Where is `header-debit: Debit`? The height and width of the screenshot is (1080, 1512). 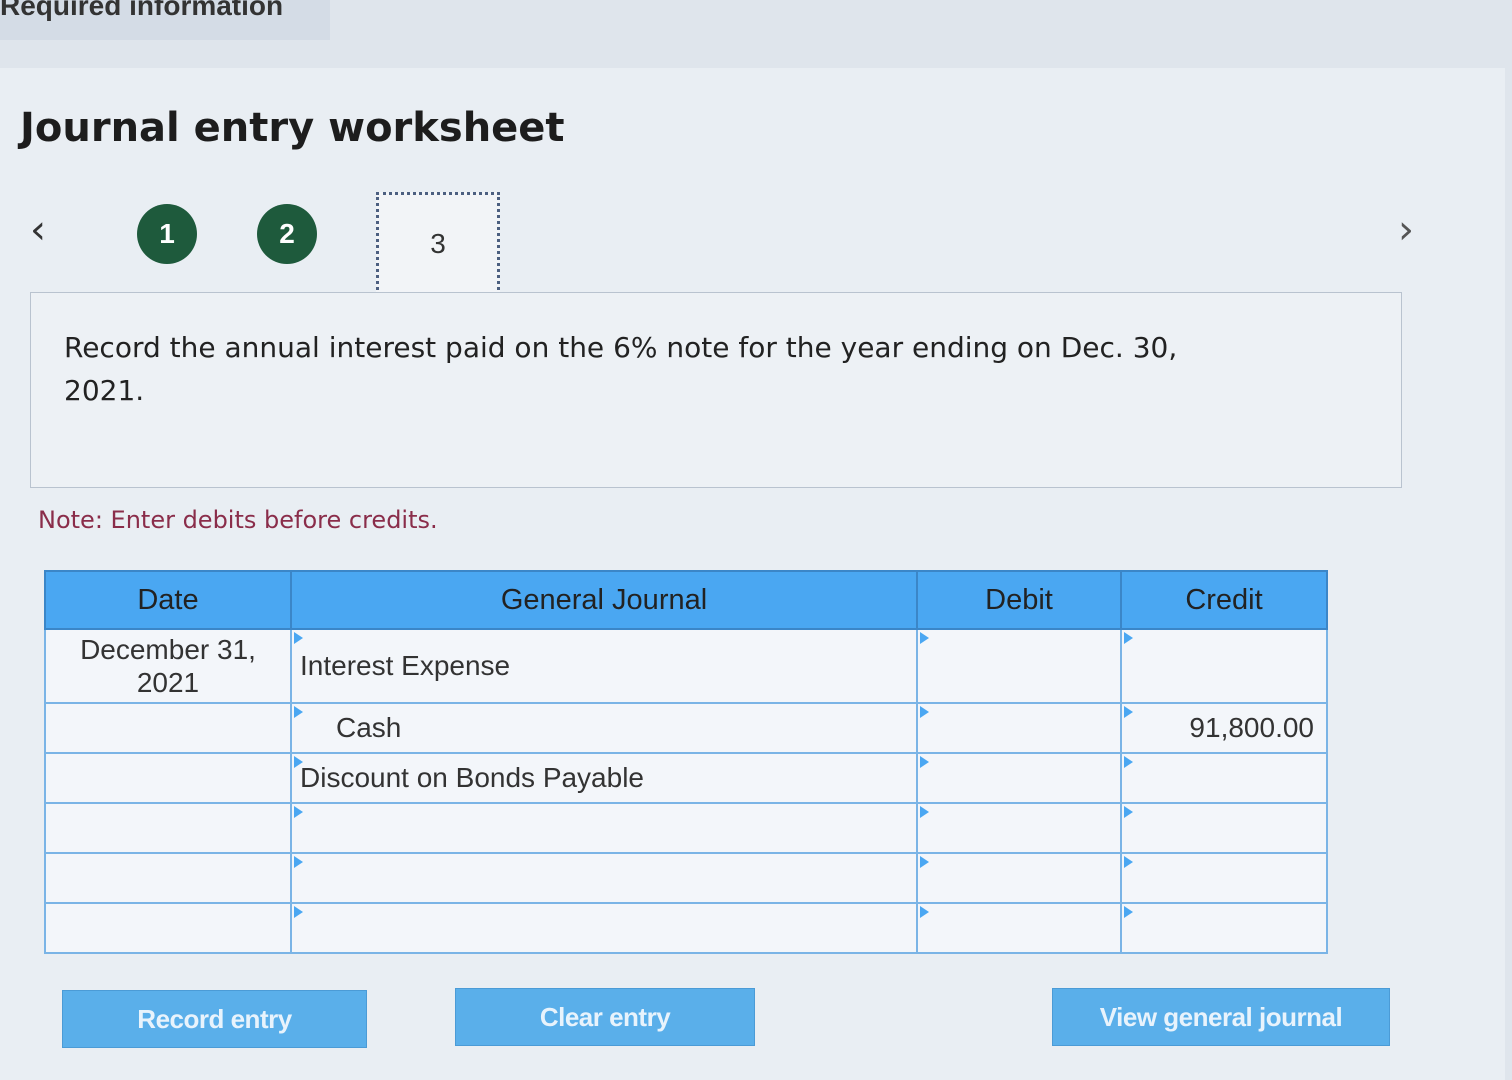 header-debit: Debit is located at coordinates (1019, 600).